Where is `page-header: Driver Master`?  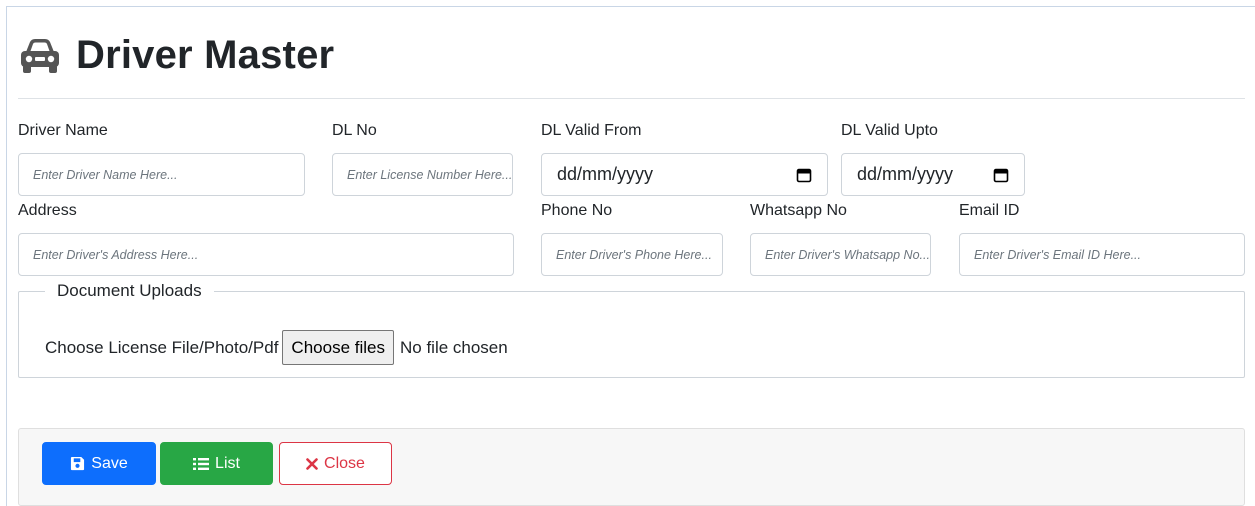
page-header: Driver Master is located at coordinates (176, 55).